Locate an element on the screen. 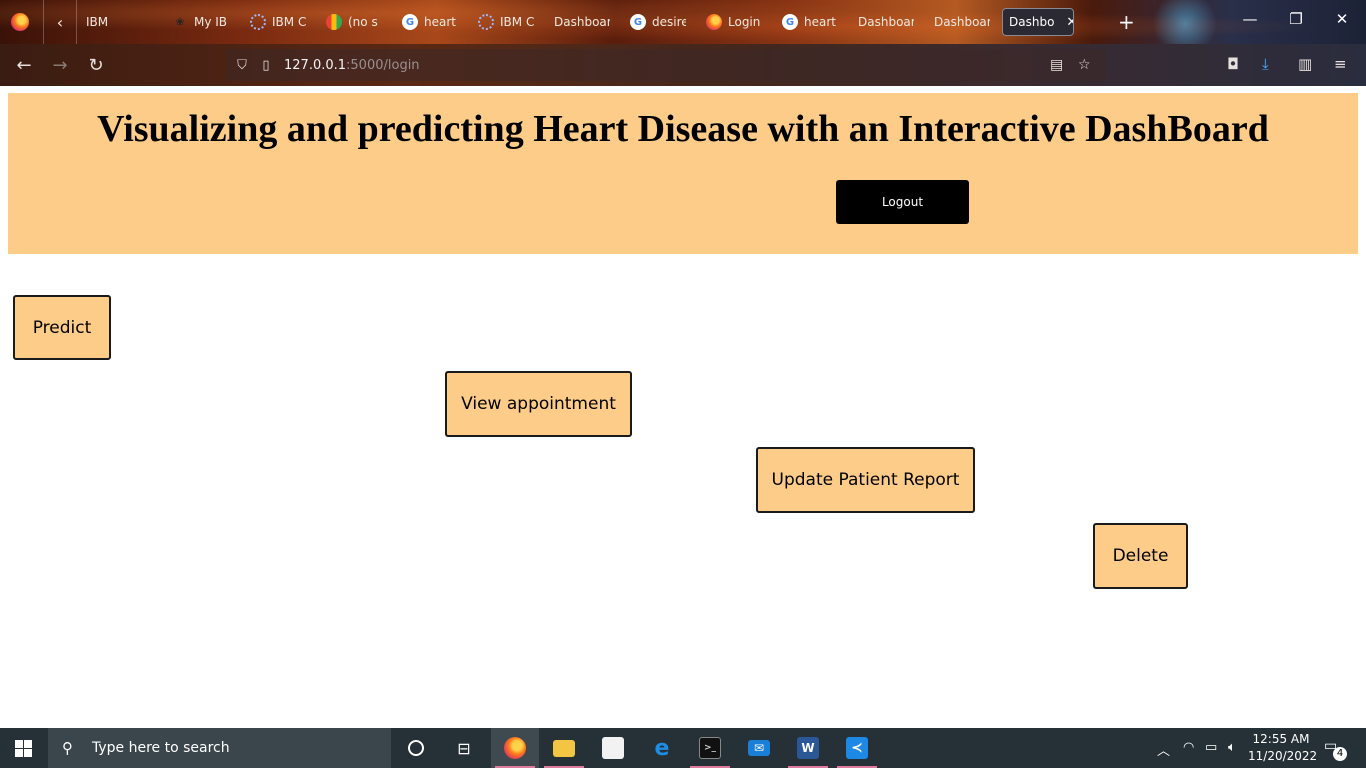 The height and width of the screenshot is (768, 1366). firefox-menu-icon is located at coordinates (20, 22).